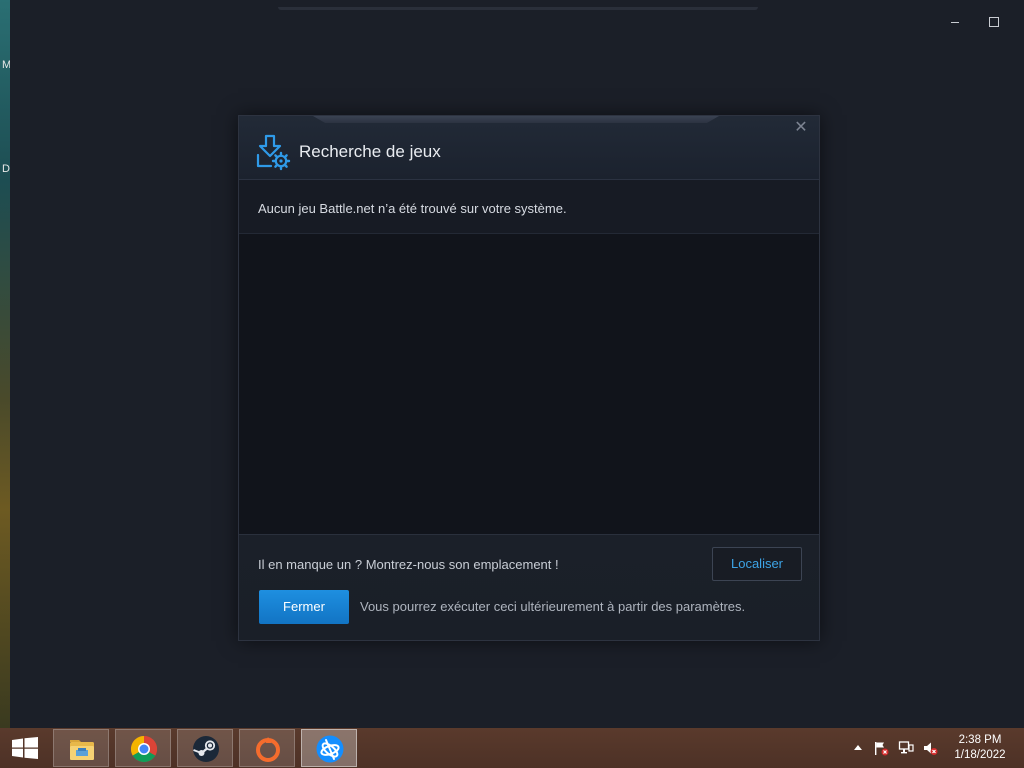 The image size is (1024, 768). Describe the element at coordinates (994, 22) in the screenshot. I see `maximize-button` at that location.